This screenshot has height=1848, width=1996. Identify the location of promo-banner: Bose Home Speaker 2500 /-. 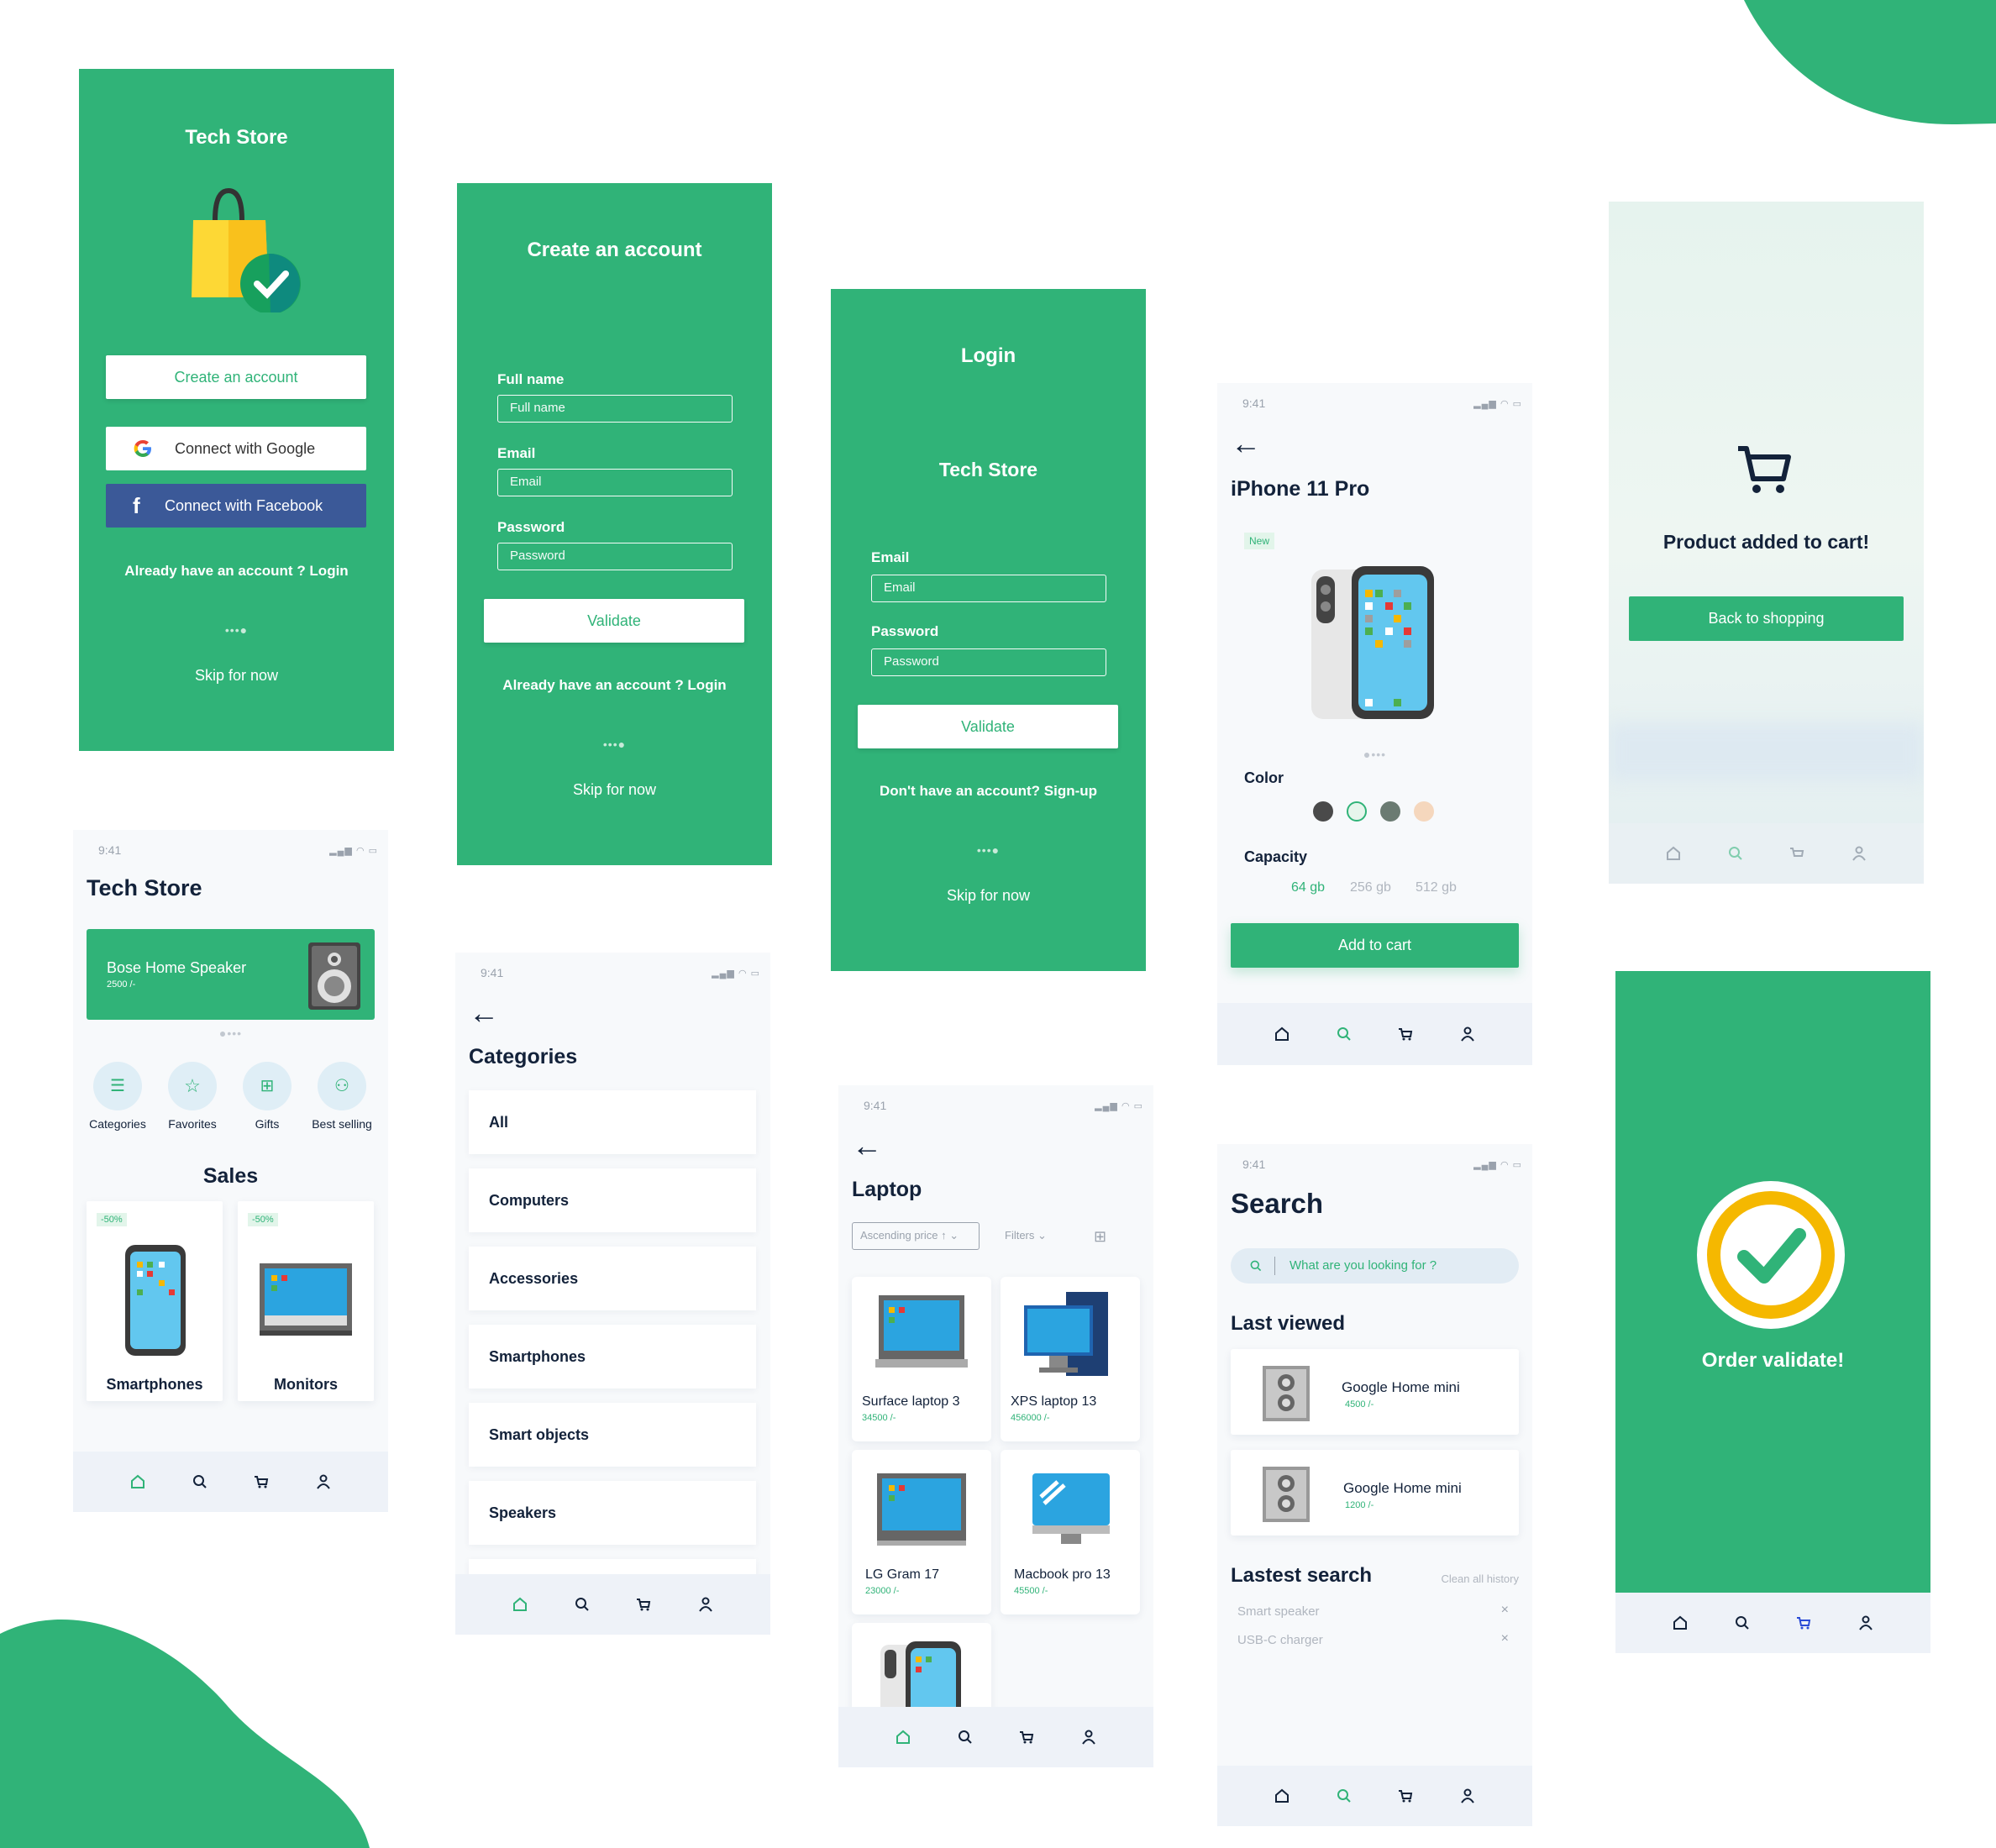
(231, 974).